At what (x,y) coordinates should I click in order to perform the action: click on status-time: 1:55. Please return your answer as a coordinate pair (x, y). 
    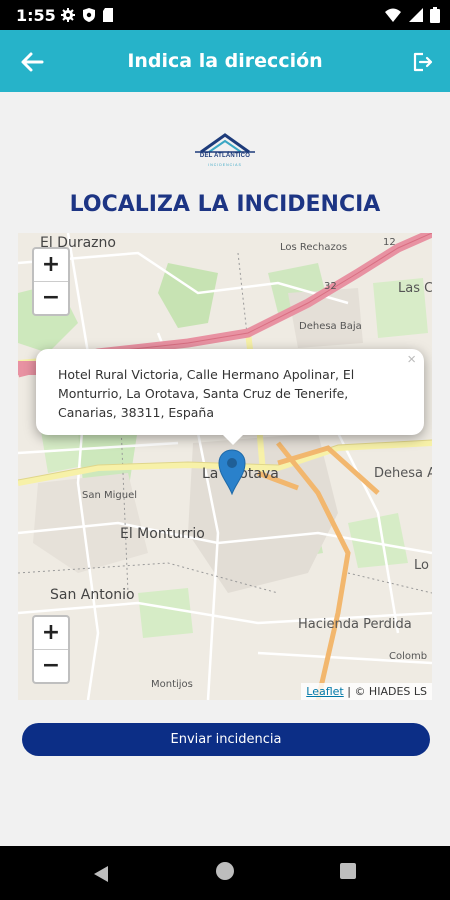
    Looking at the image, I should click on (36, 15).